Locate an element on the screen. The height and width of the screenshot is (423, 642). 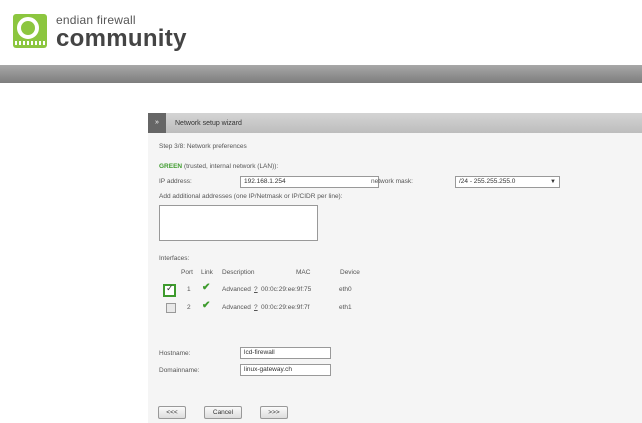
wizard-header-icon: » is located at coordinates (157, 123).